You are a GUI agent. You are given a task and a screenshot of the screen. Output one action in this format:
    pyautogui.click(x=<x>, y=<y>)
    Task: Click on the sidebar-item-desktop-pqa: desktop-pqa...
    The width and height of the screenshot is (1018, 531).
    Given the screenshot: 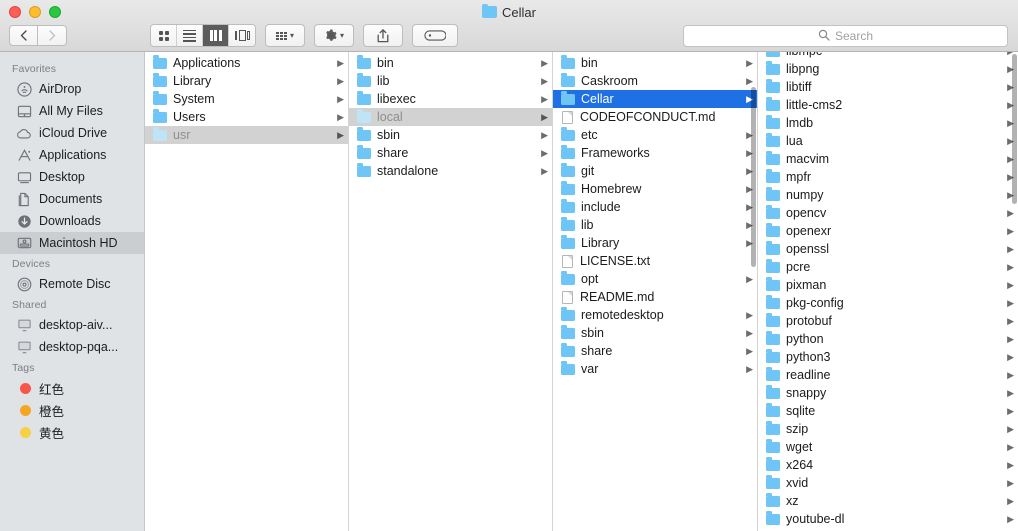 What is the action you would take?
    pyautogui.click(x=72, y=347)
    